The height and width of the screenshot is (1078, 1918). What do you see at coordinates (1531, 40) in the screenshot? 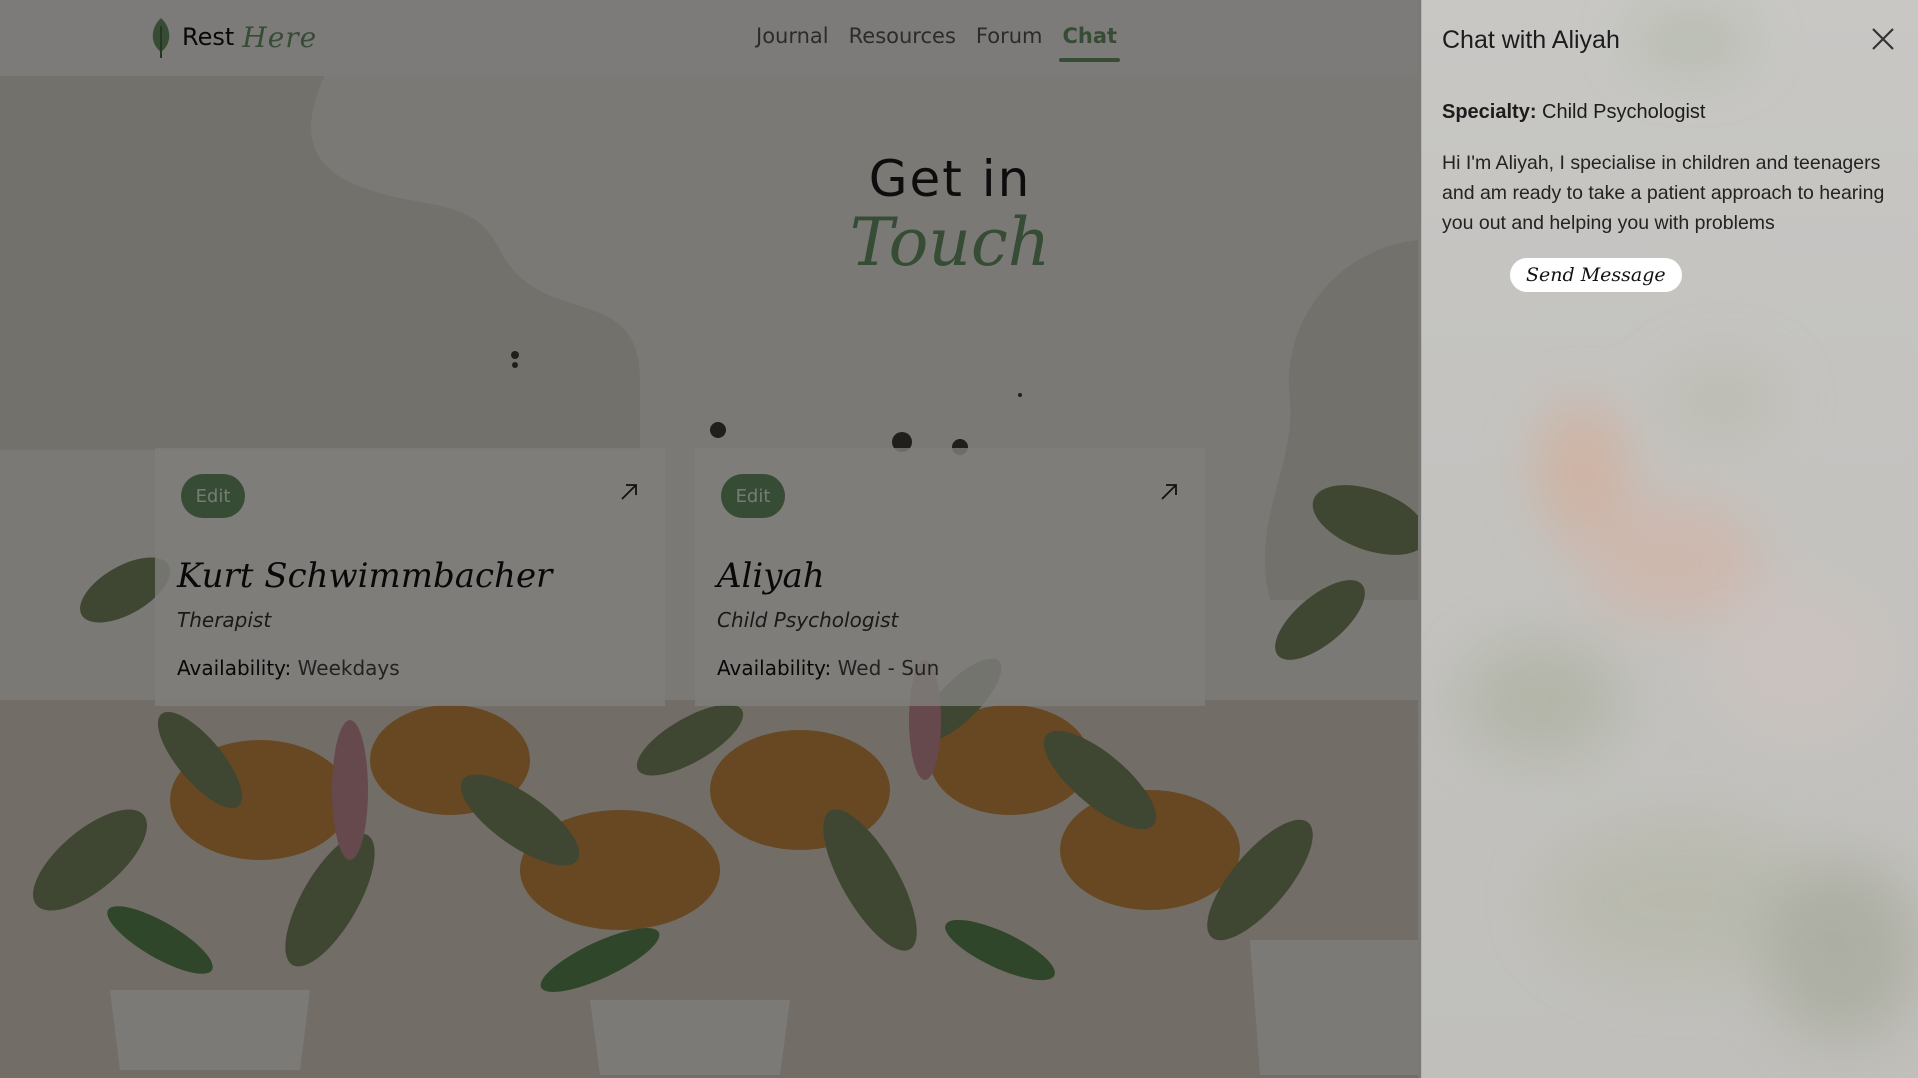
I see `panel-title: Chat with Aliyah` at bounding box center [1531, 40].